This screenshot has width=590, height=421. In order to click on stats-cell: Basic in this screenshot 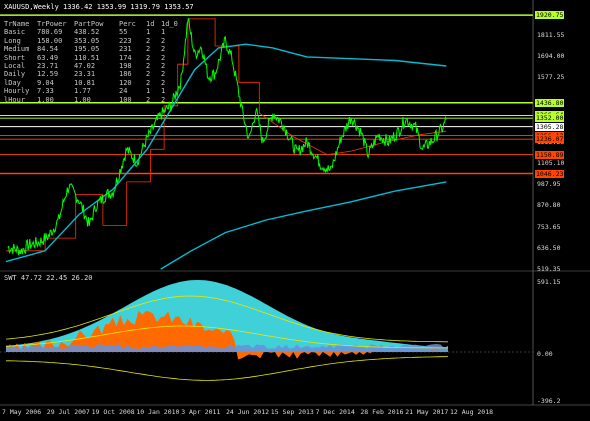, I will do `click(15, 32)`.